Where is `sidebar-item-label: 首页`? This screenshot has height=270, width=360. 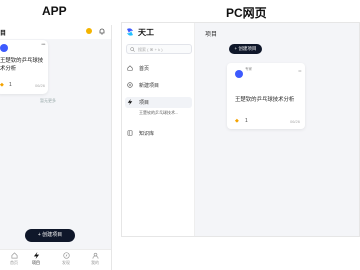
sidebar-item-label: 首页 is located at coordinates (144, 69).